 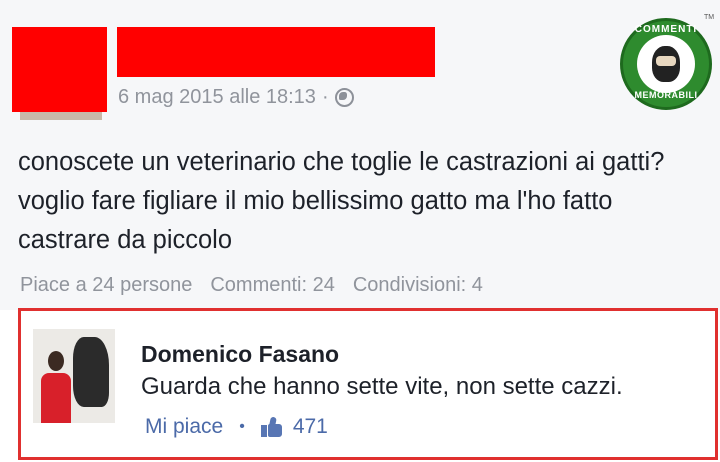 I want to click on shares-count-link: Condivisioni: 4, so click(x=418, y=285).